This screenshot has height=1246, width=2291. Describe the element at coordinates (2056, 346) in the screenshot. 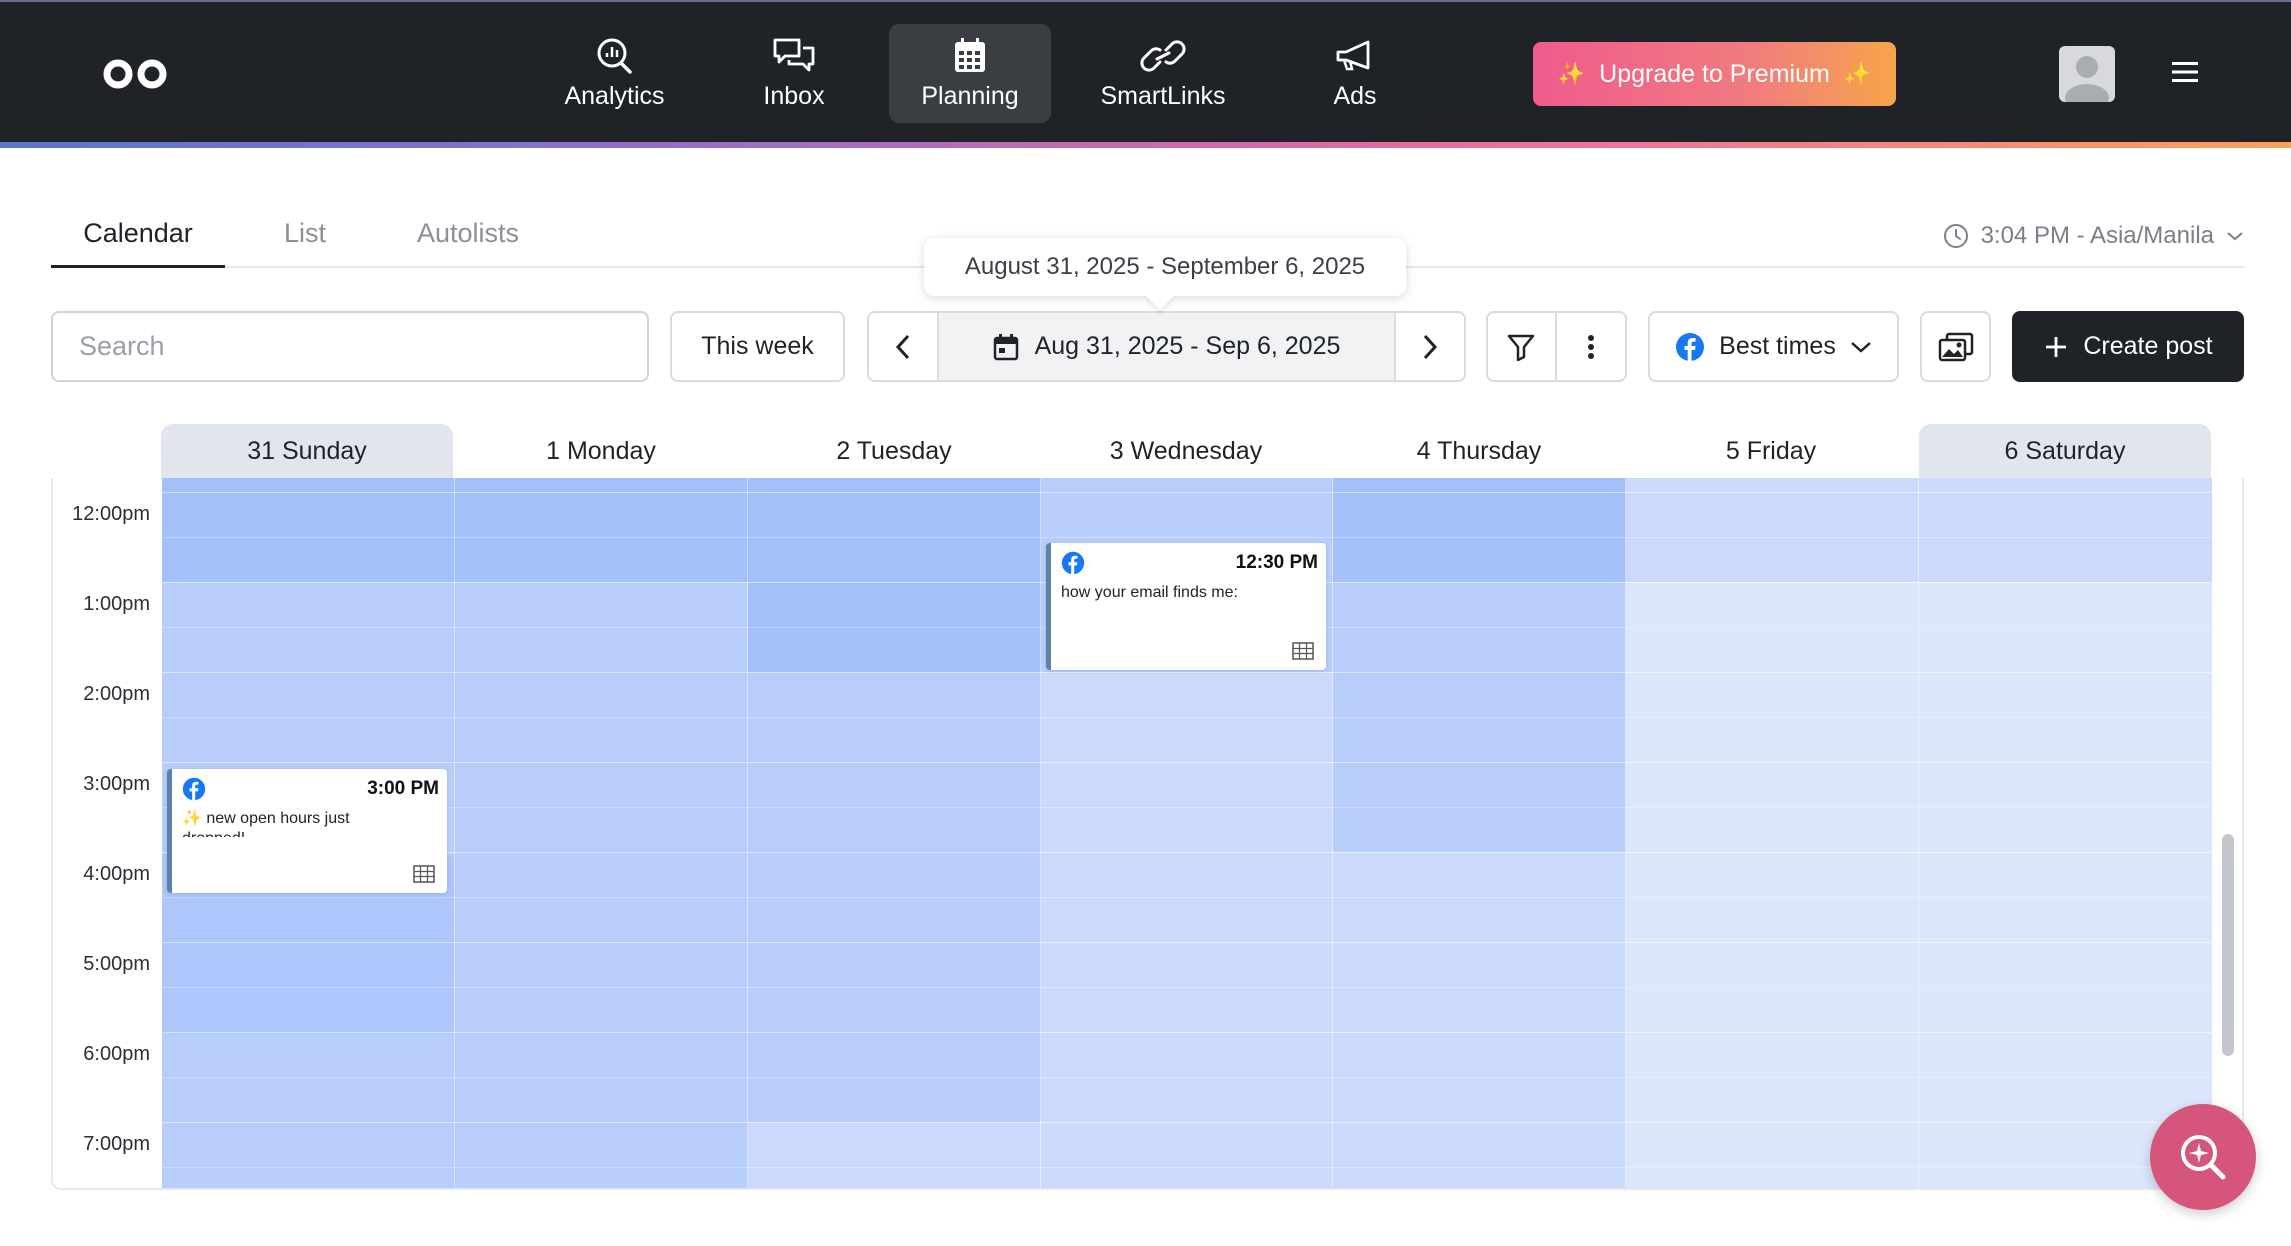

I see `plus-icon` at that location.